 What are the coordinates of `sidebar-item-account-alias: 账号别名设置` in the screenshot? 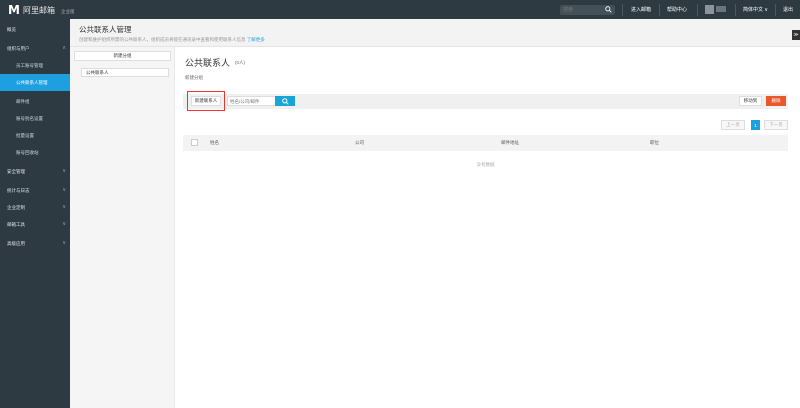 It's located at (35, 118).